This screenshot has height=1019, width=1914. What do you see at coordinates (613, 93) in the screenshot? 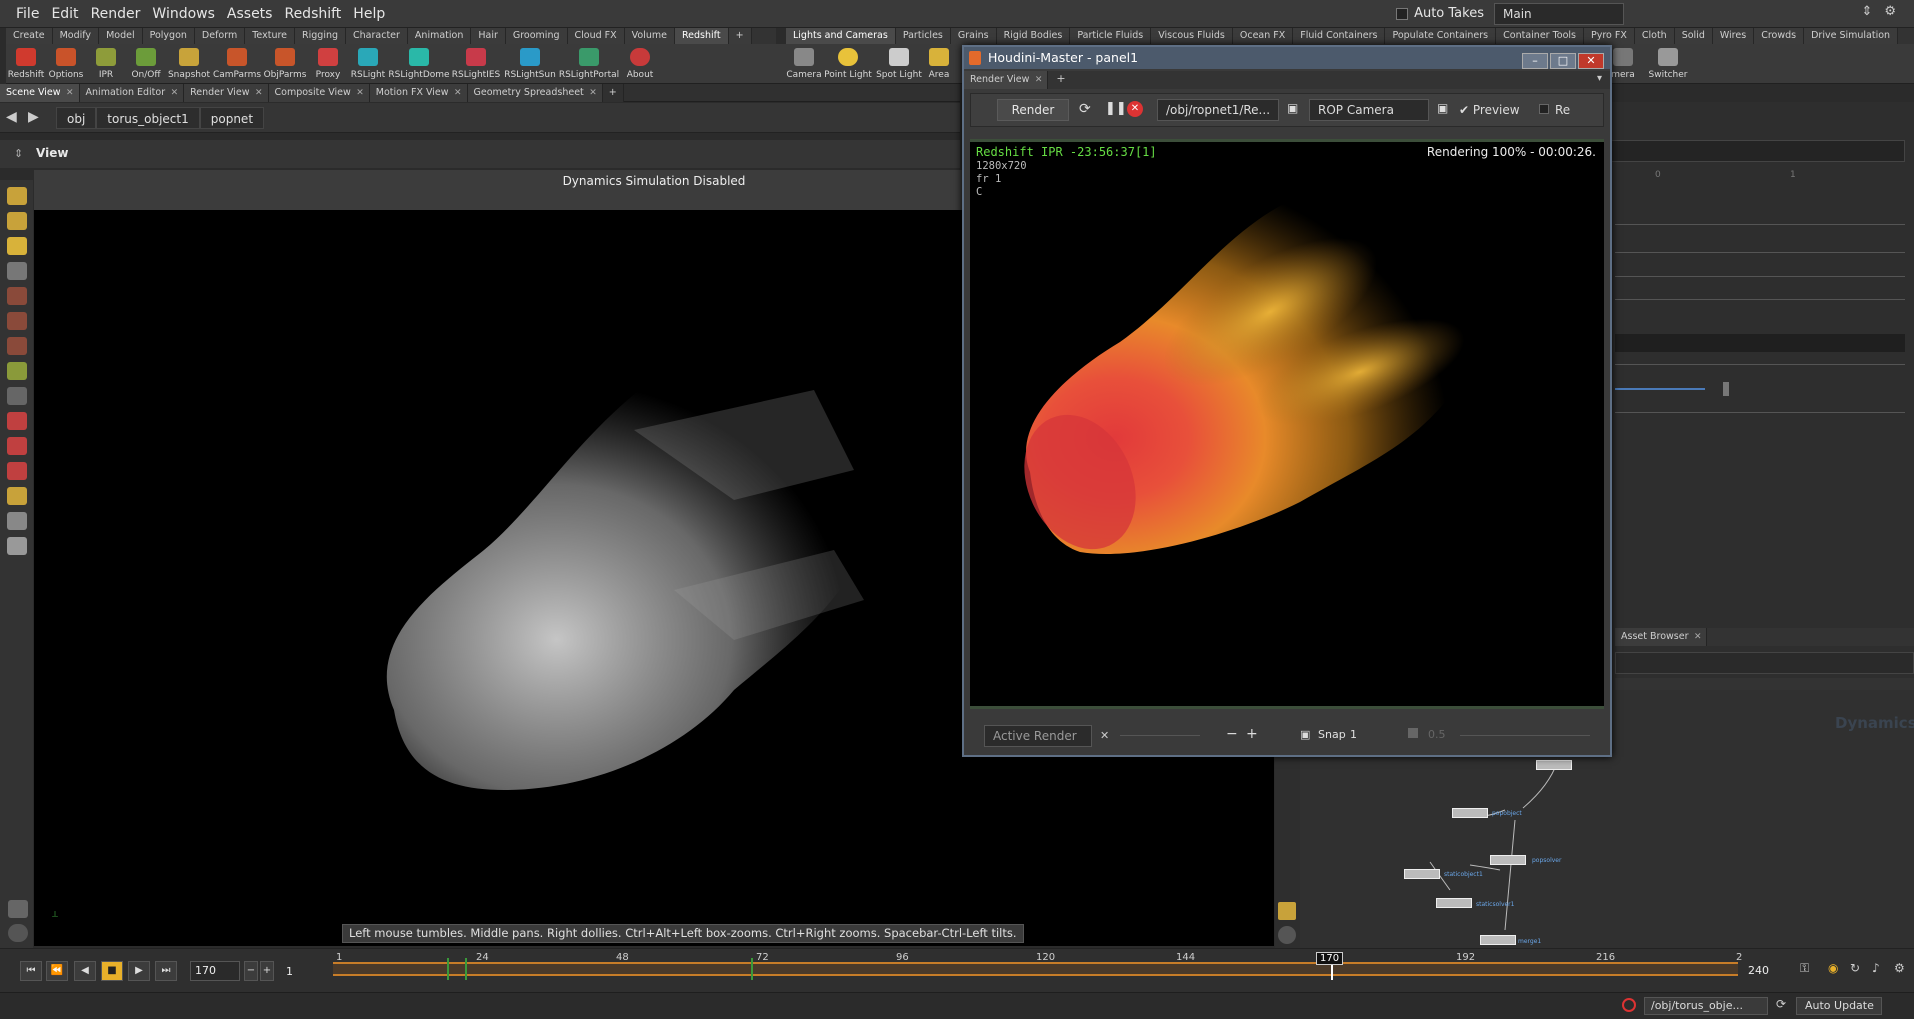
I see `tab-add: +` at bounding box center [613, 93].